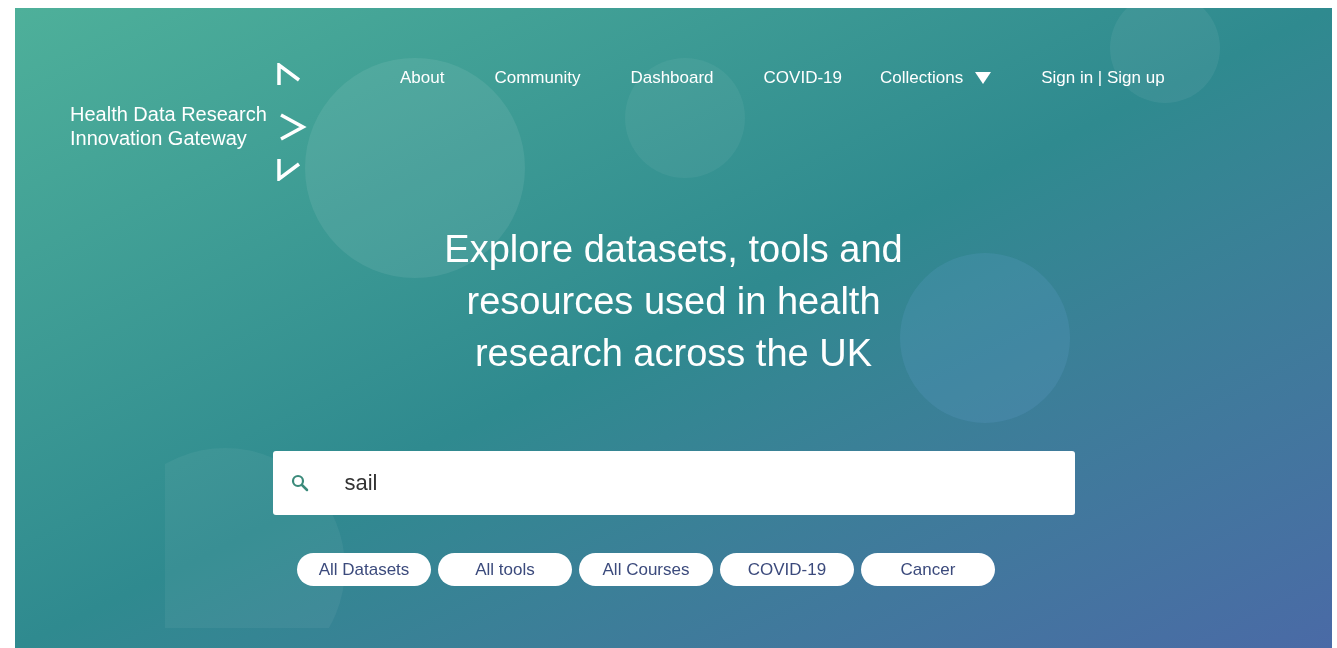  What do you see at coordinates (646, 569) in the screenshot?
I see `filter-chip: All Courses` at bounding box center [646, 569].